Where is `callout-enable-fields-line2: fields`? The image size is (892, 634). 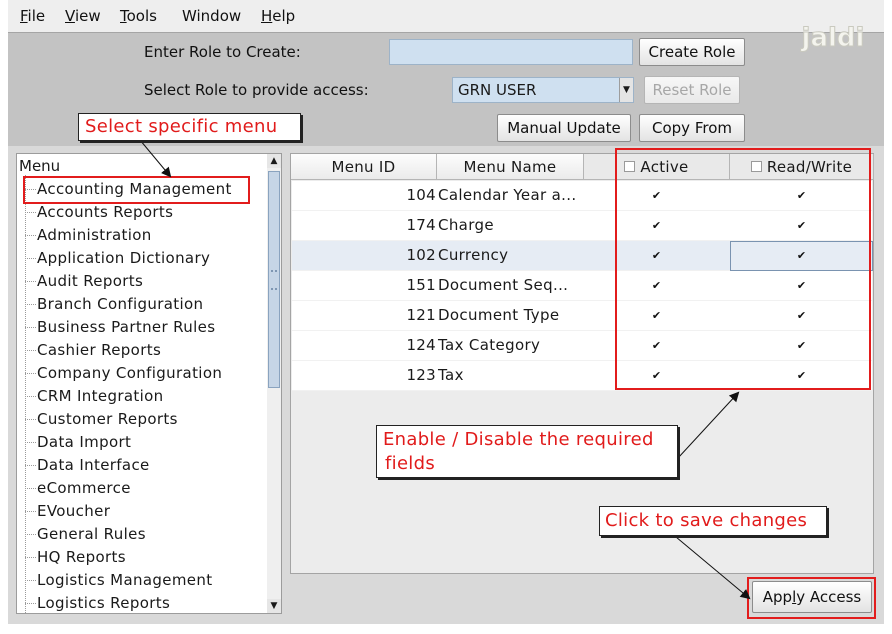 callout-enable-fields-line2: fields is located at coordinates (410, 463).